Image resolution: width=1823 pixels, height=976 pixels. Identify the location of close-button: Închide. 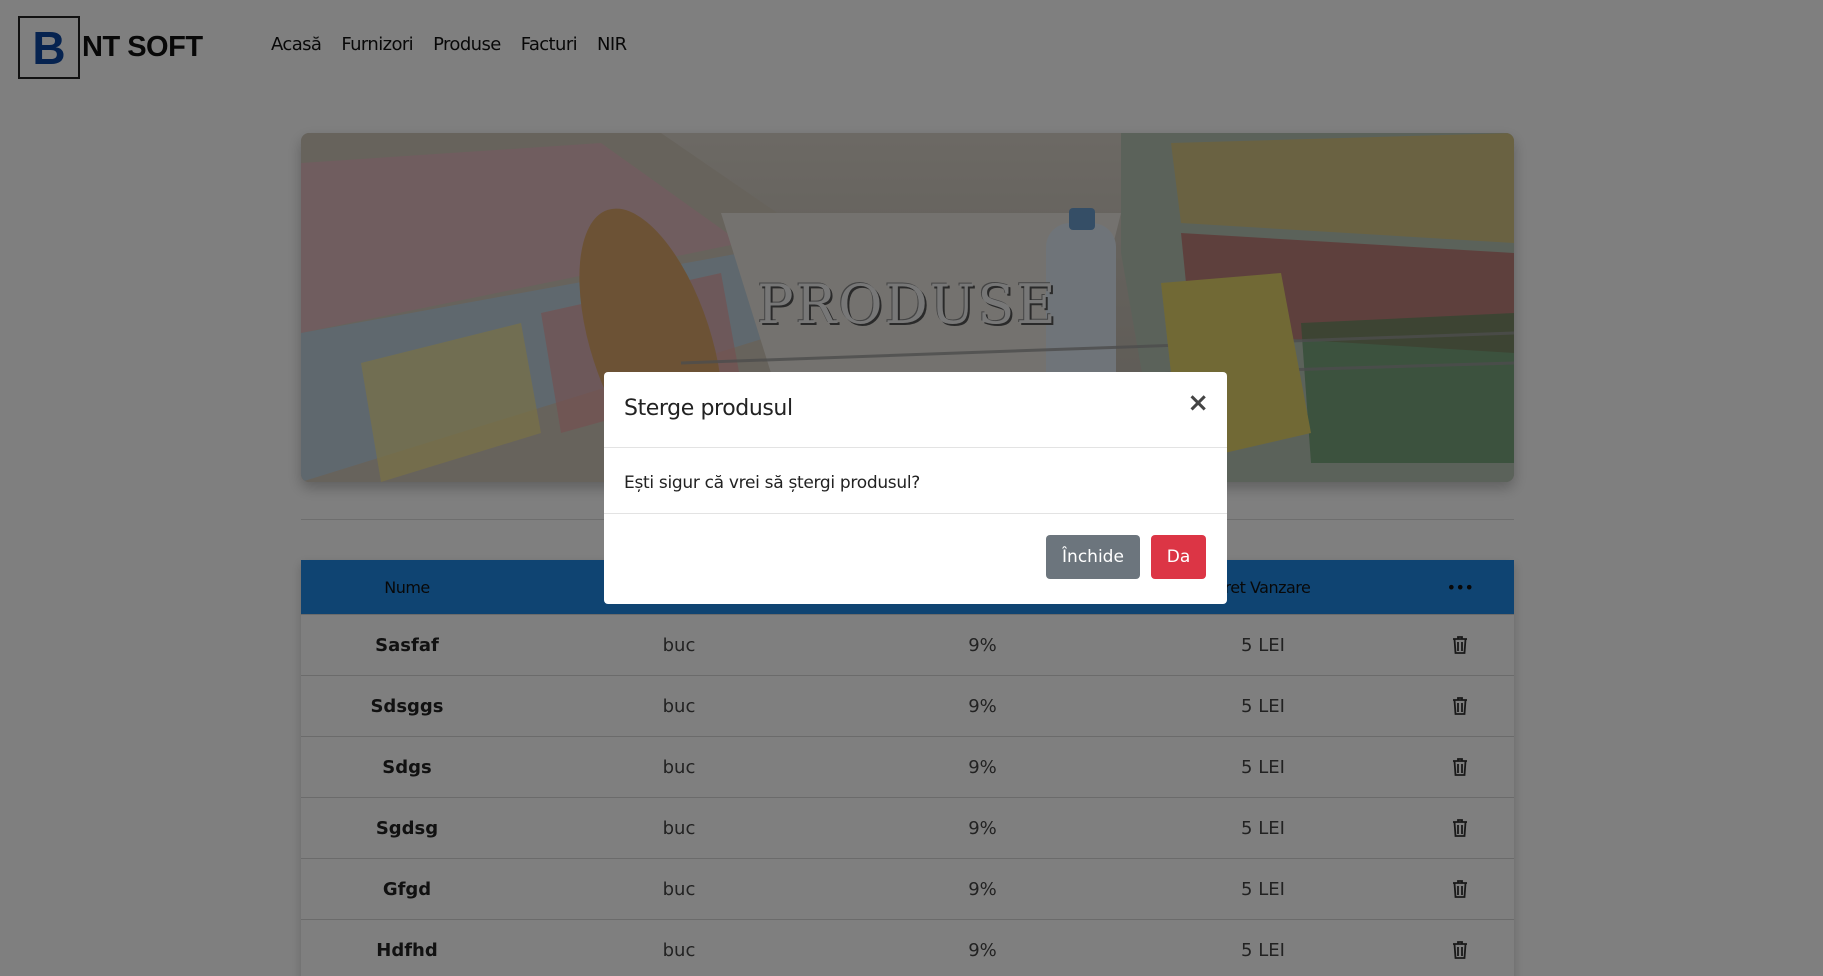
(1093, 557).